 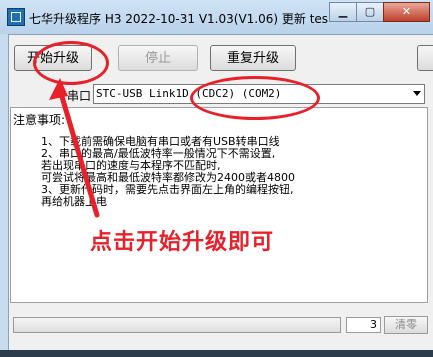 I want to click on annotation-text: 点击开始升级即可, so click(x=182, y=242).